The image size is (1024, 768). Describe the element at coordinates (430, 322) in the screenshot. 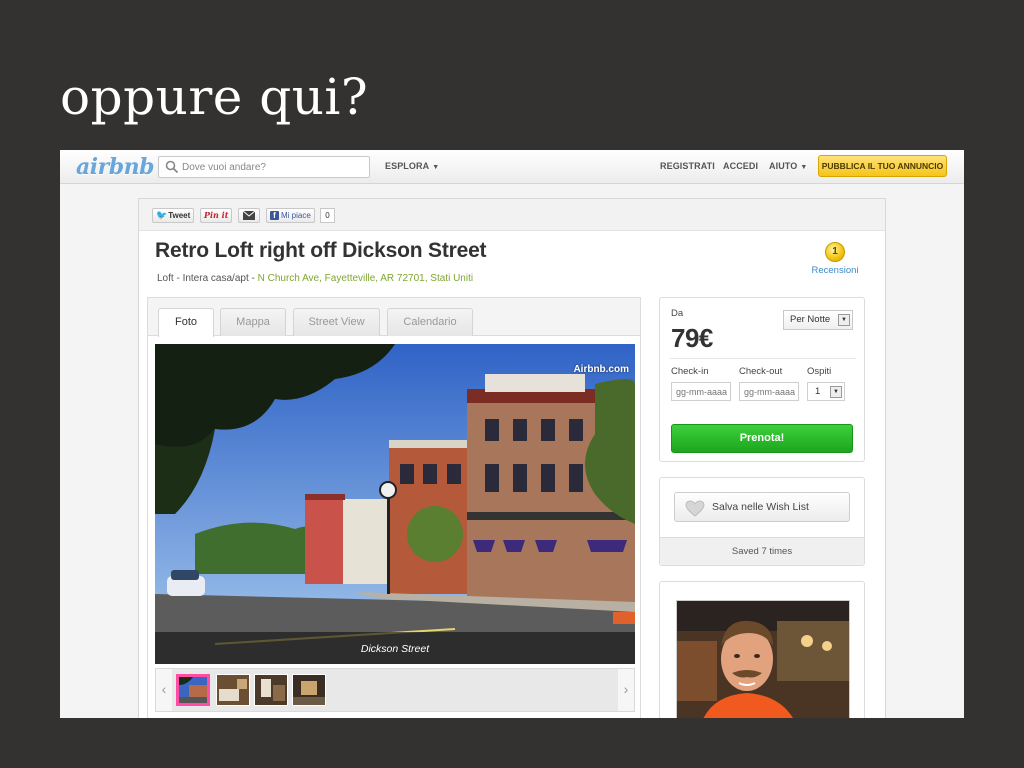

I see `tab-calendario: Calendario` at that location.